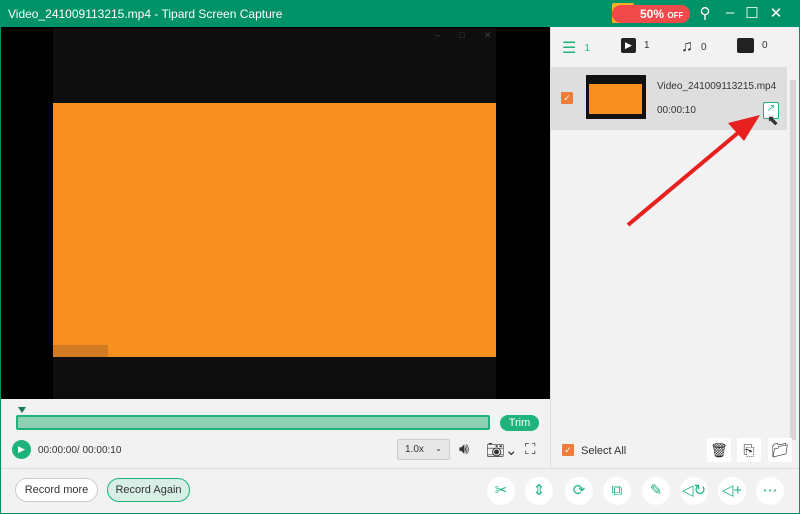 This screenshot has height=514, width=800. I want to click on trim-button: Trim, so click(519, 423).